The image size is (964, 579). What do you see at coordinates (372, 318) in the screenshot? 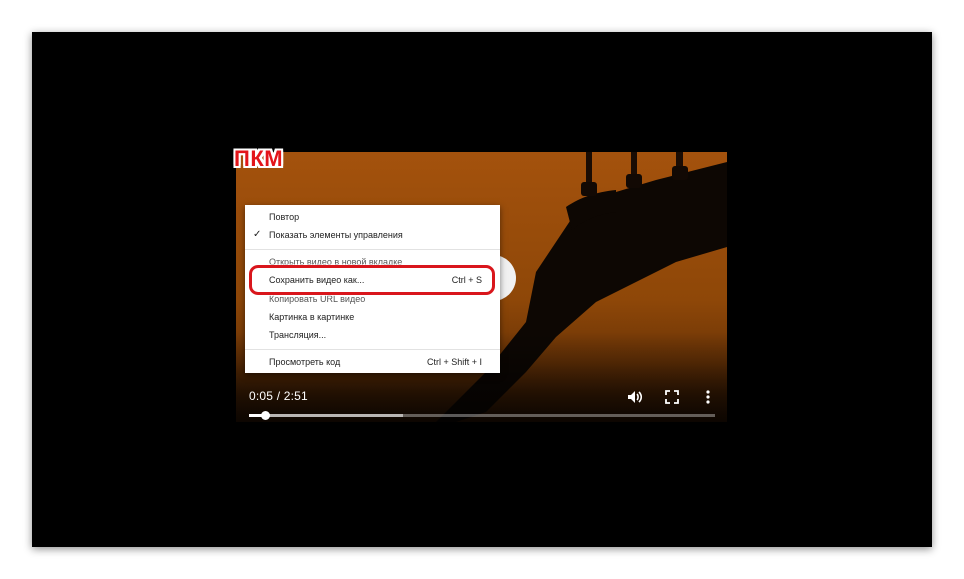
I see `menu-item-picture-in-picture: Картинка в картинке` at bounding box center [372, 318].